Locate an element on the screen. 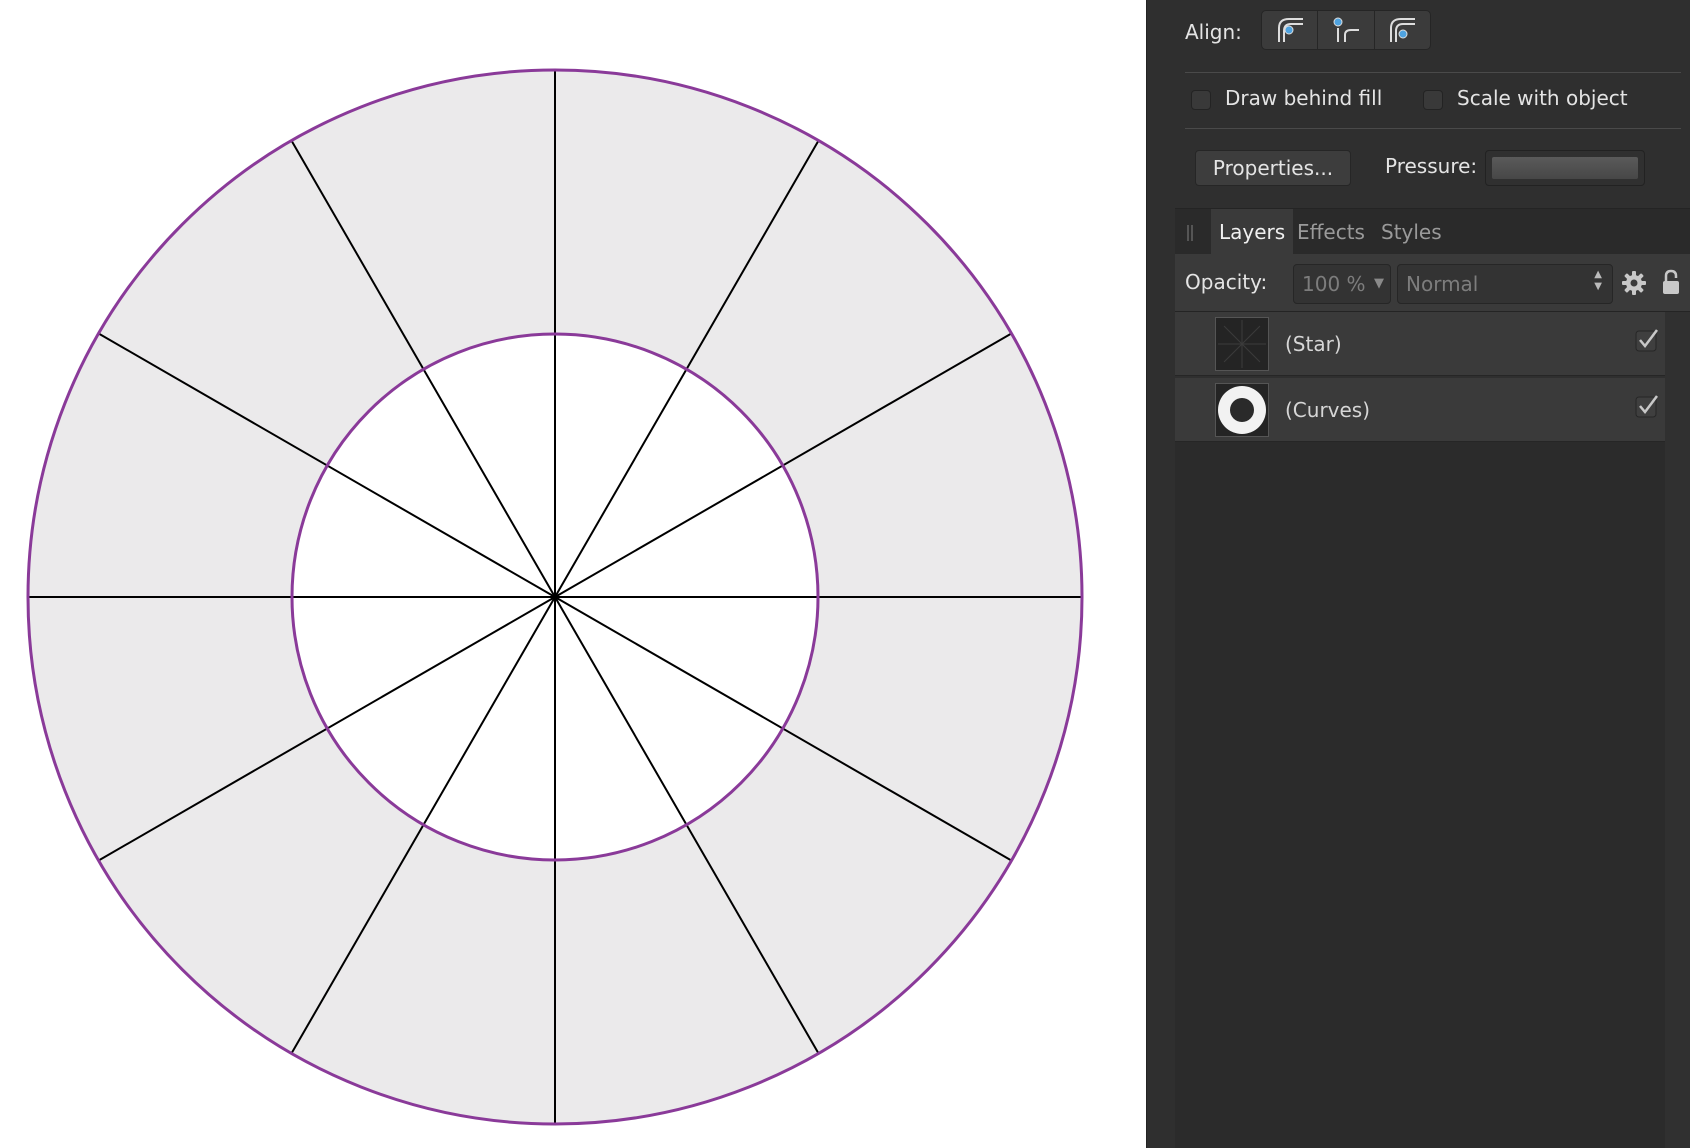 The width and height of the screenshot is (1690, 1148). opacity-field: 100 % ▼ is located at coordinates (1342, 284).